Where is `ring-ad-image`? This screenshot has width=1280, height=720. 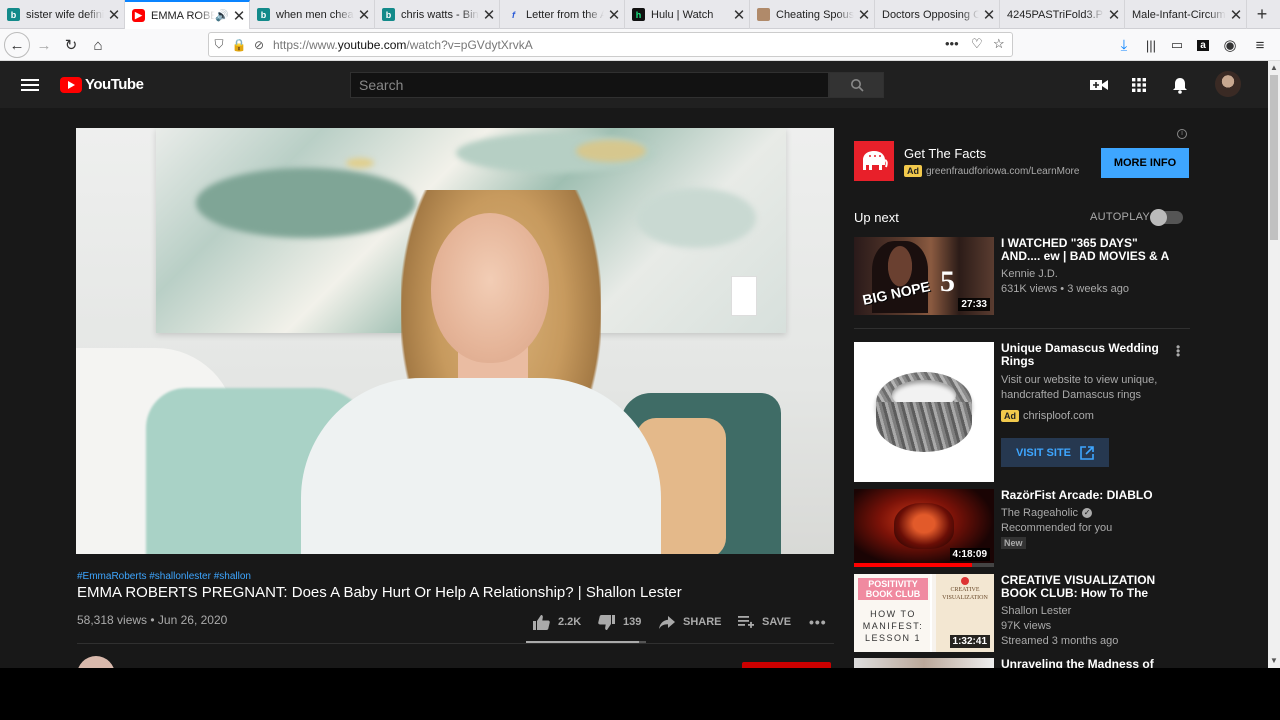 ring-ad-image is located at coordinates (924, 412).